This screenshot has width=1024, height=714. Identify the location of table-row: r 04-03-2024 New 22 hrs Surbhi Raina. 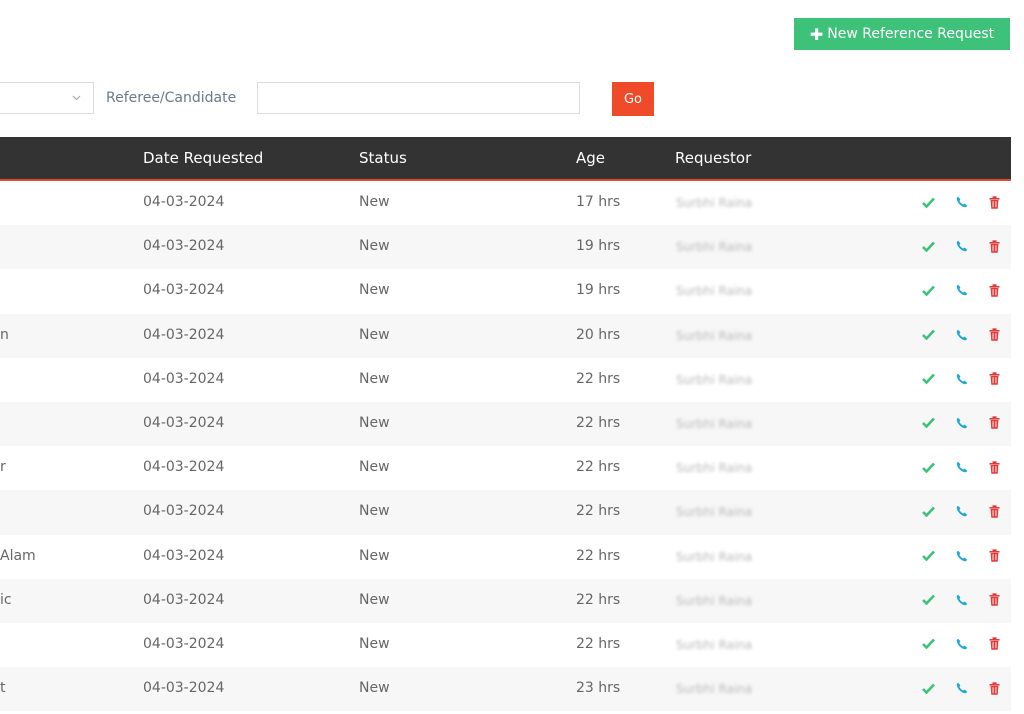
(505, 468).